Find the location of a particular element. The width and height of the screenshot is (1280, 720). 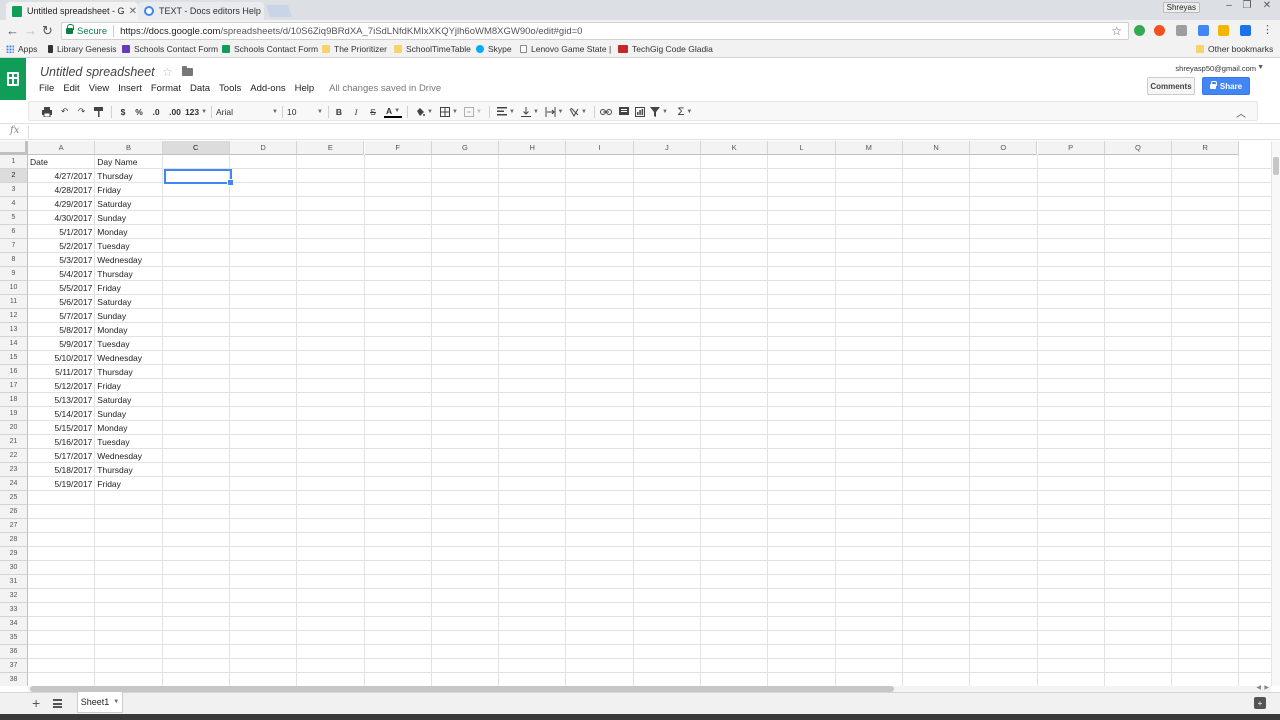

extension-docs-icon is located at coordinates (1245, 30).